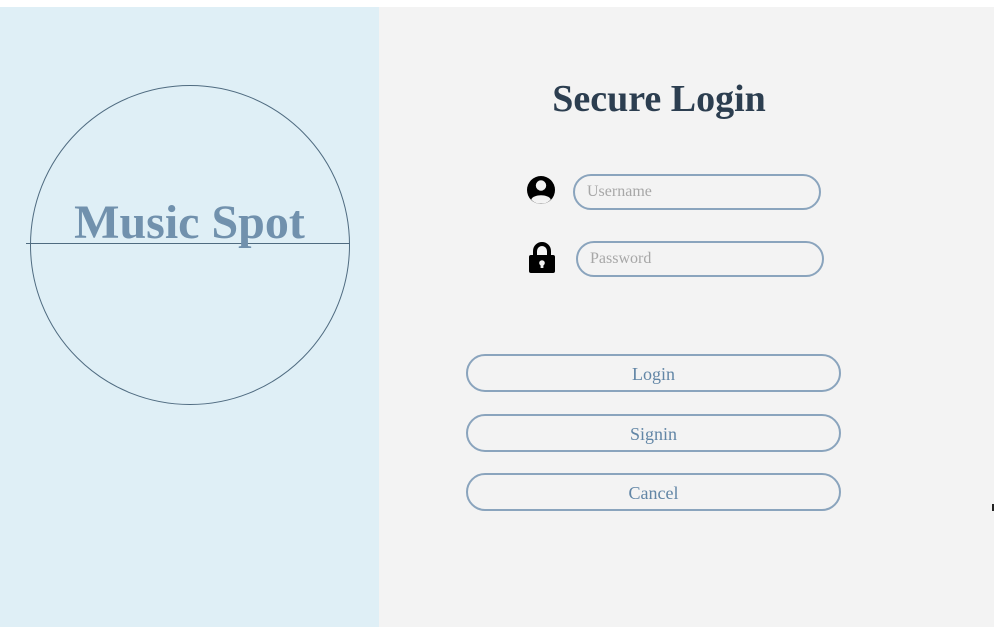 This screenshot has width=994, height=627. I want to click on username-input, so click(697, 192).